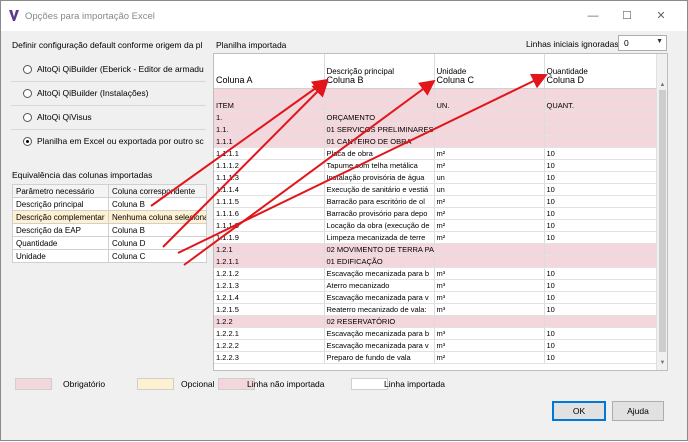 Image resolution: width=688 pixels, height=442 pixels. What do you see at coordinates (489, 178) in the screenshot?
I see `sheet-cell: un` at bounding box center [489, 178].